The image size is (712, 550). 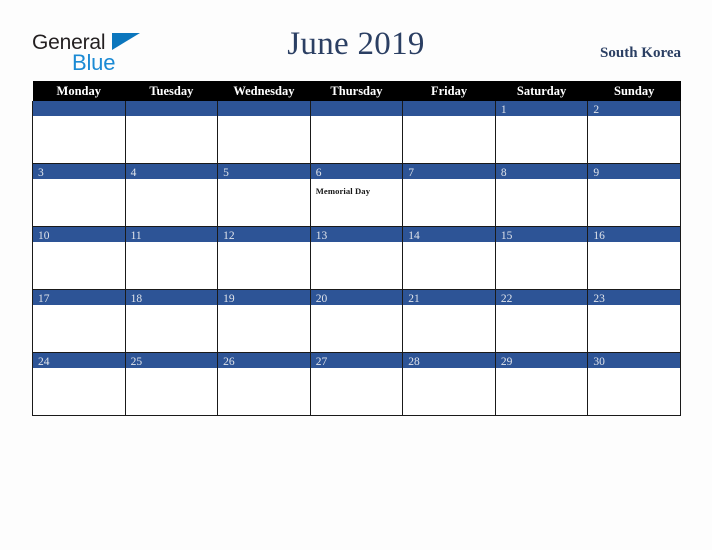 What do you see at coordinates (541, 384) in the screenshot?
I see `calendar-day-cell: 29` at bounding box center [541, 384].